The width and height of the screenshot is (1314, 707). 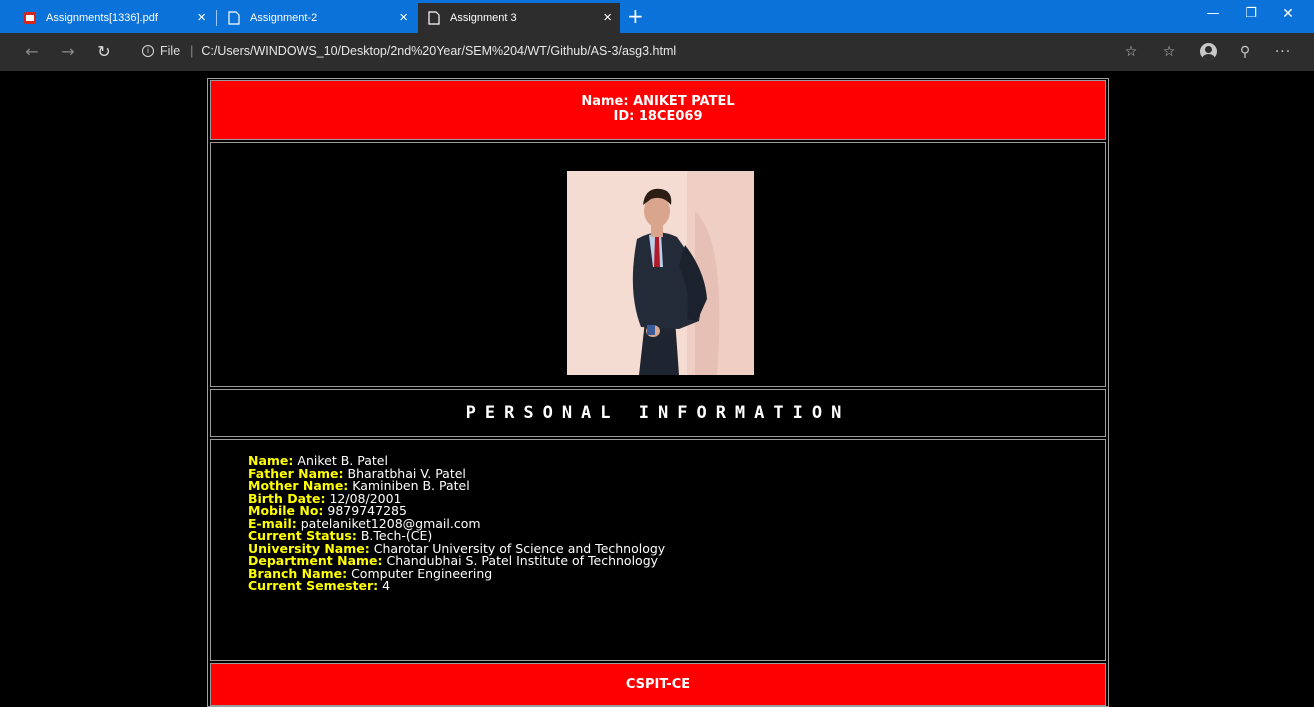 I want to click on footer-text: CSPIT-CE, so click(x=658, y=684).